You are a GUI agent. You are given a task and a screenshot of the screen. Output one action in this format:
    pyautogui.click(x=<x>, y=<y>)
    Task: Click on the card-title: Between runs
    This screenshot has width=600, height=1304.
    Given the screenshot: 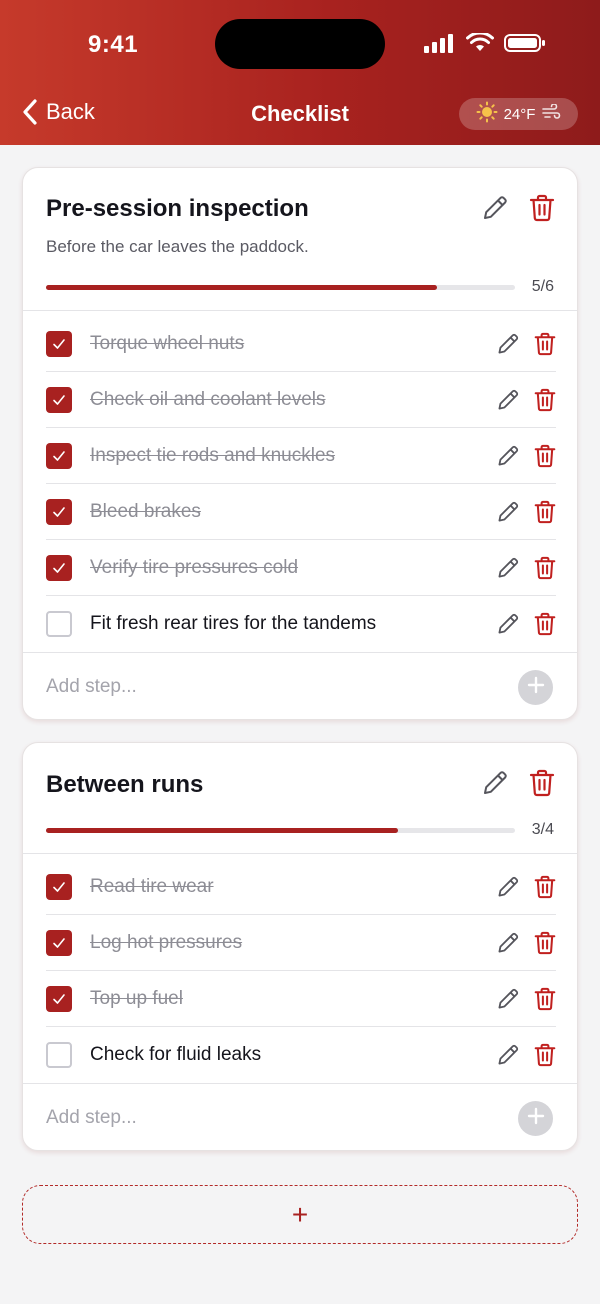 What is the action you would take?
    pyautogui.click(x=125, y=784)
    